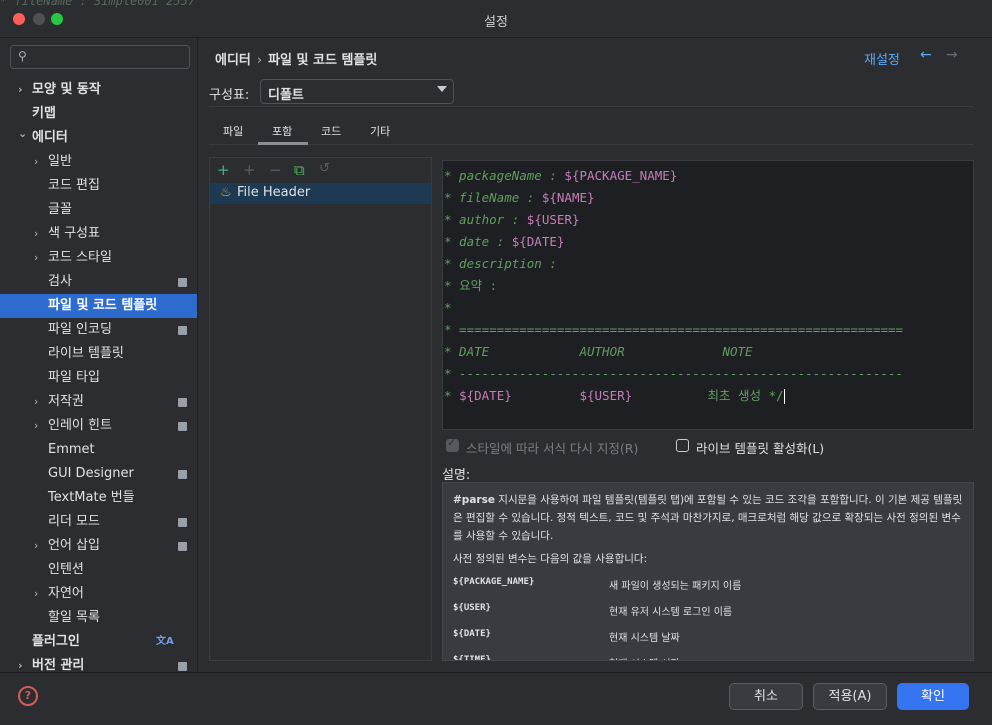 This screenshot has height=725, width=992. I want to click on reset-template-icon: ↺, so click(324, 168).